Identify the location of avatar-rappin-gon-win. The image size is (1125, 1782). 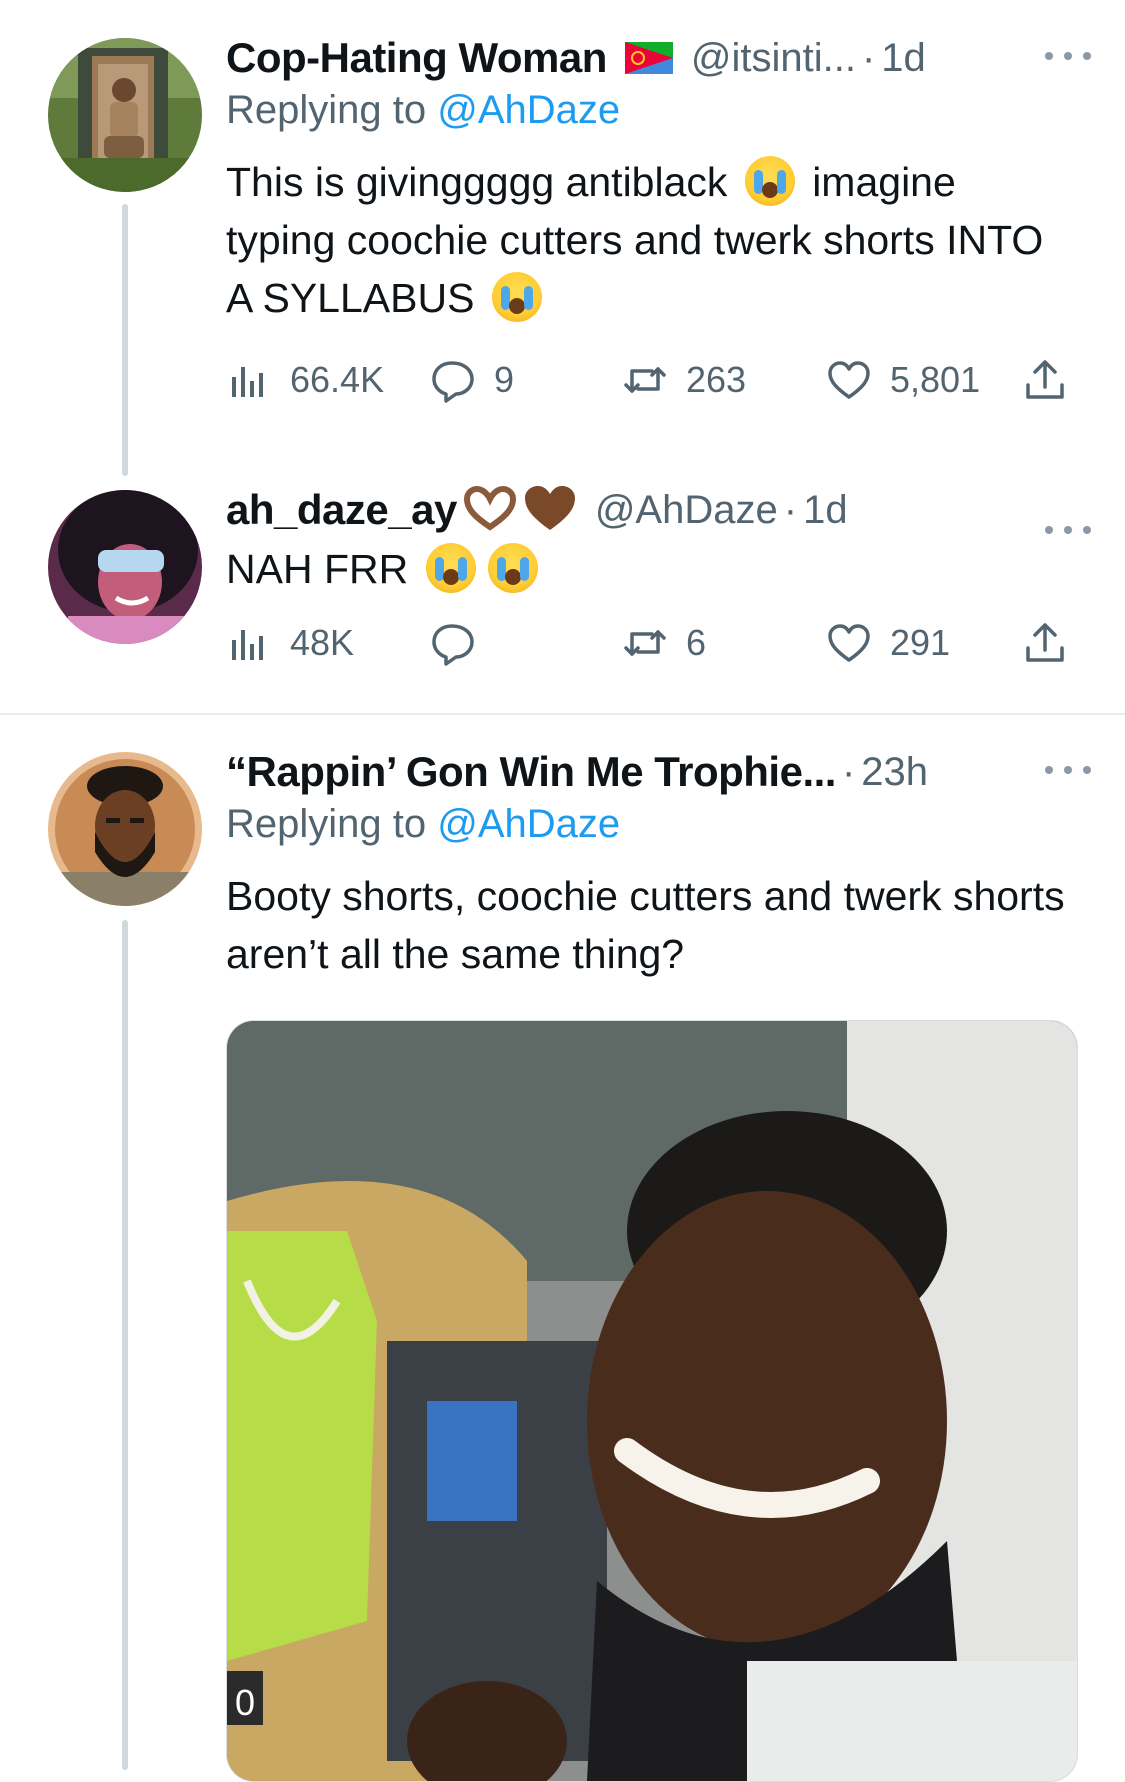
(125, 829).